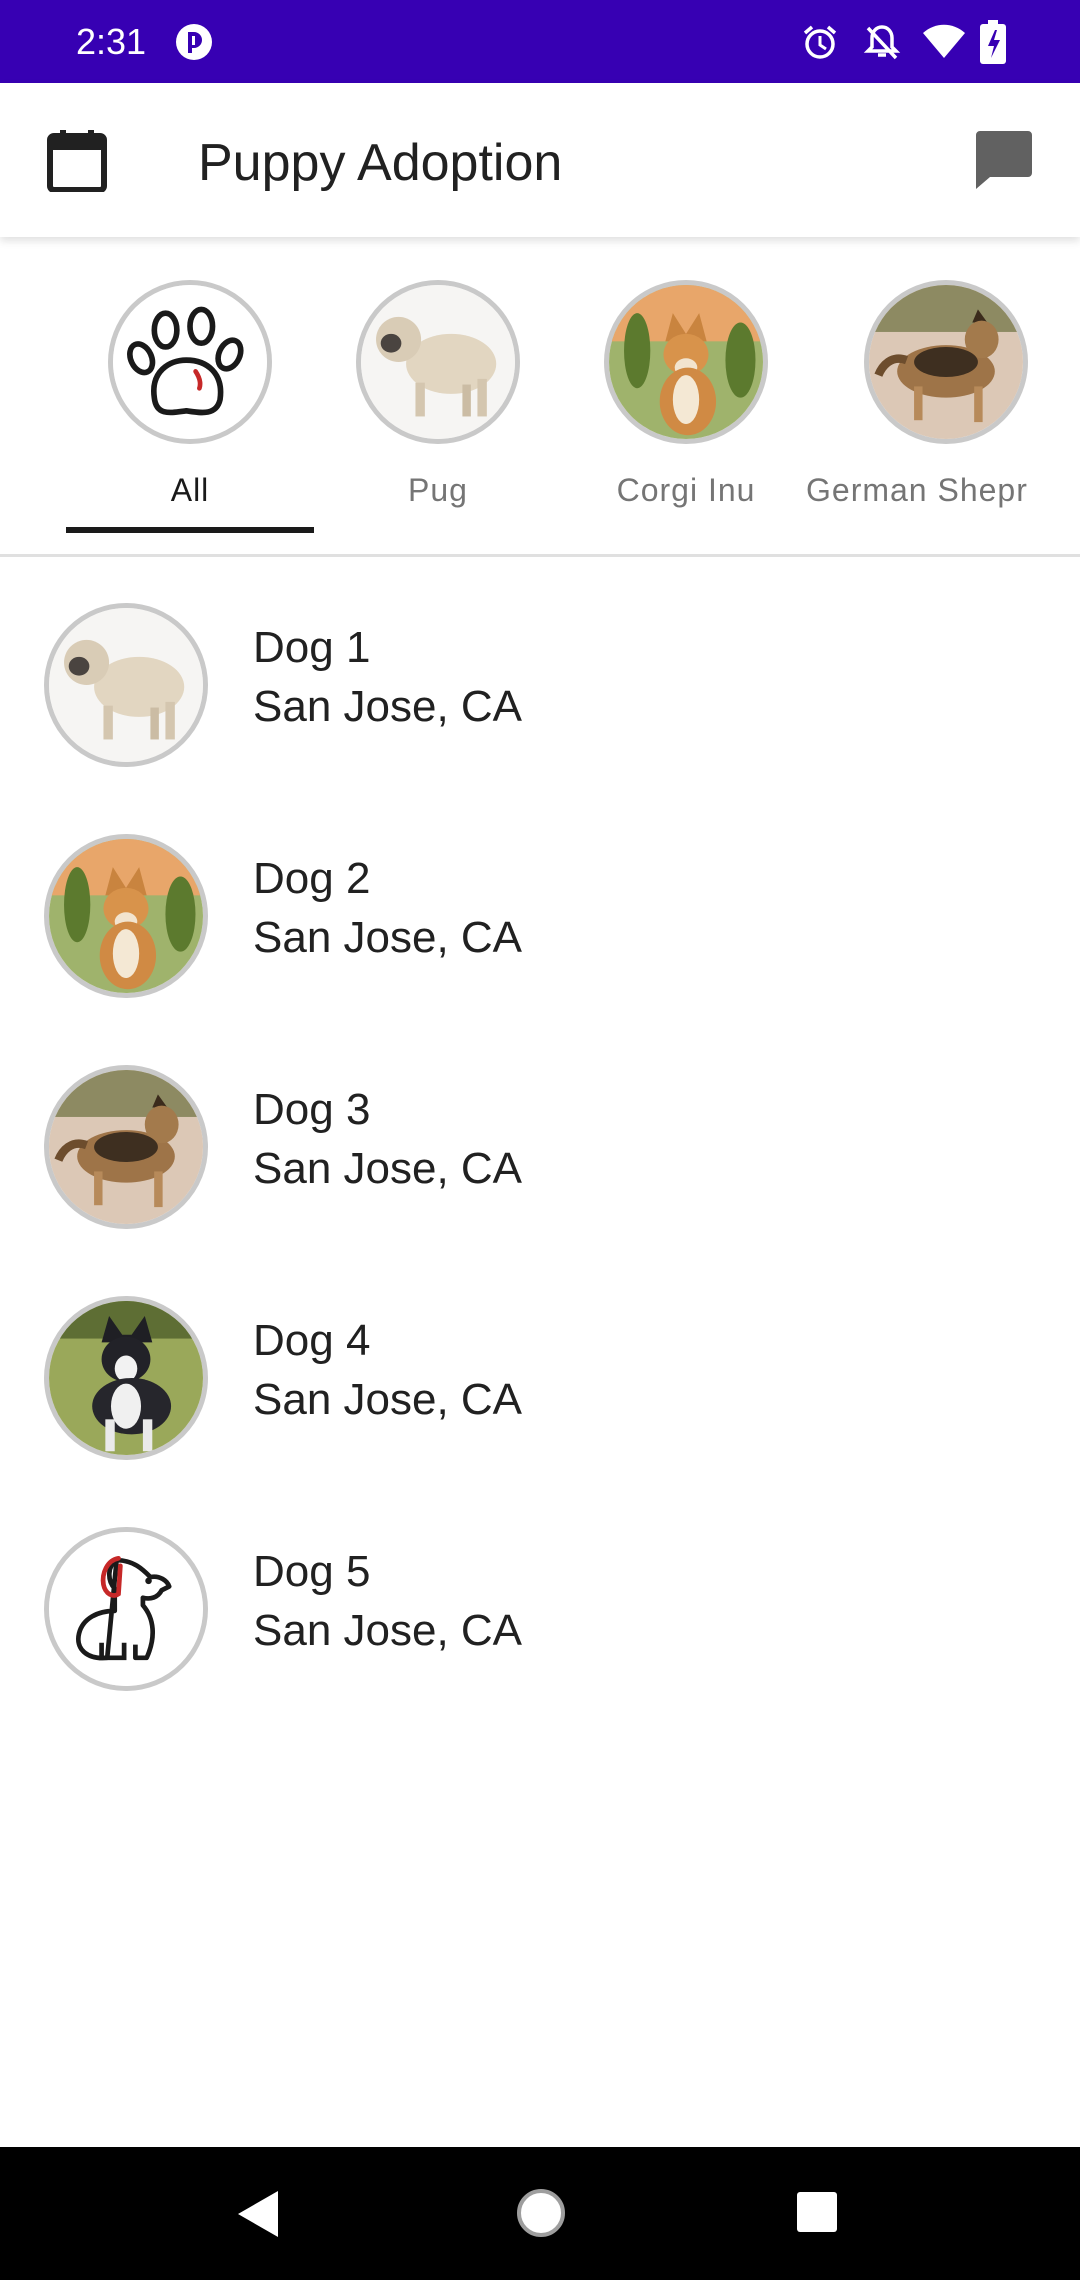 This screenshot has width=1080, height=2280. Describe the element at coordinates (540, 1596) in the screenshot. I see `list-item: Dog 5 San Jose, CA` at that location.